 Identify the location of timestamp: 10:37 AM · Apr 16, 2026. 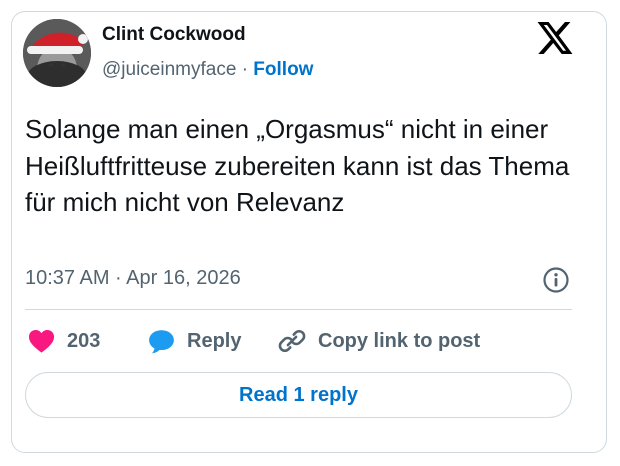
(133, 278).